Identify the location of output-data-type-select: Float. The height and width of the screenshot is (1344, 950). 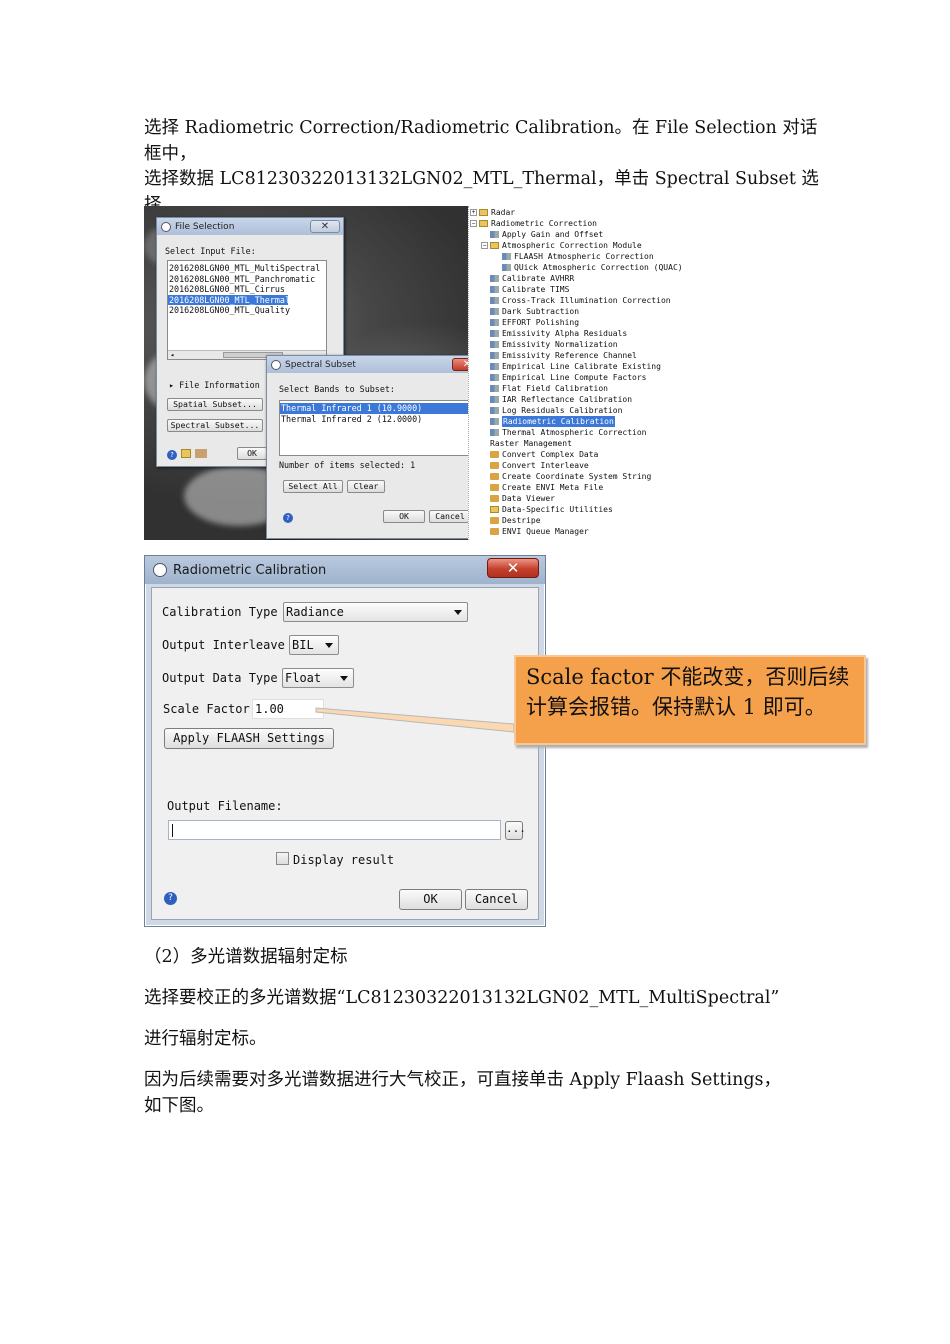
(318, 678).